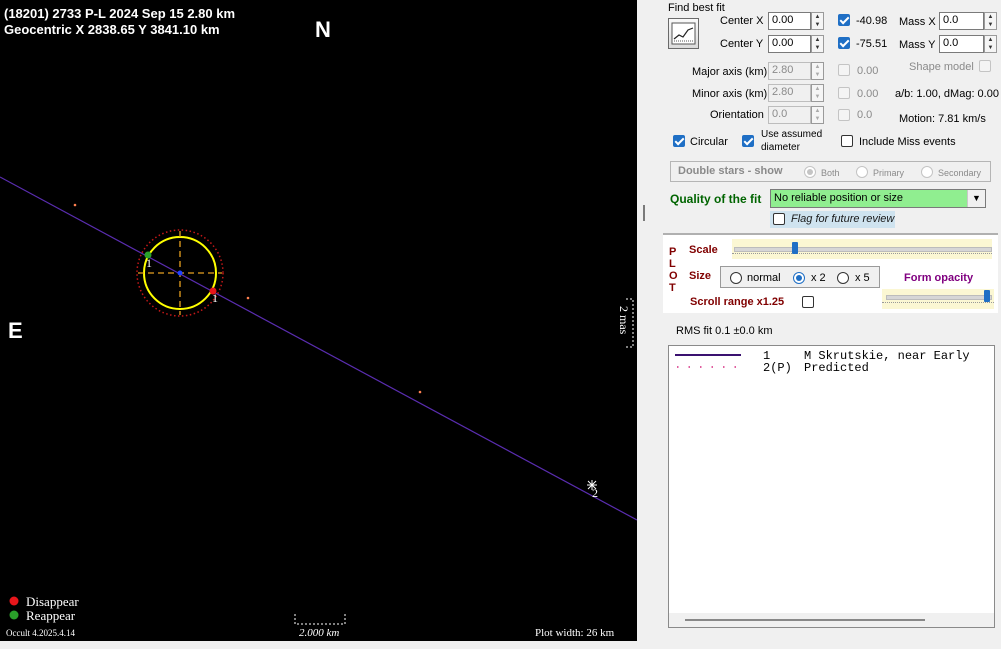 The height and width of the screenshot is (649, 1001). Describe the element at coordinates (917, 45) in the screenshot. I see `mass-y-label: Mass Y` at that location.